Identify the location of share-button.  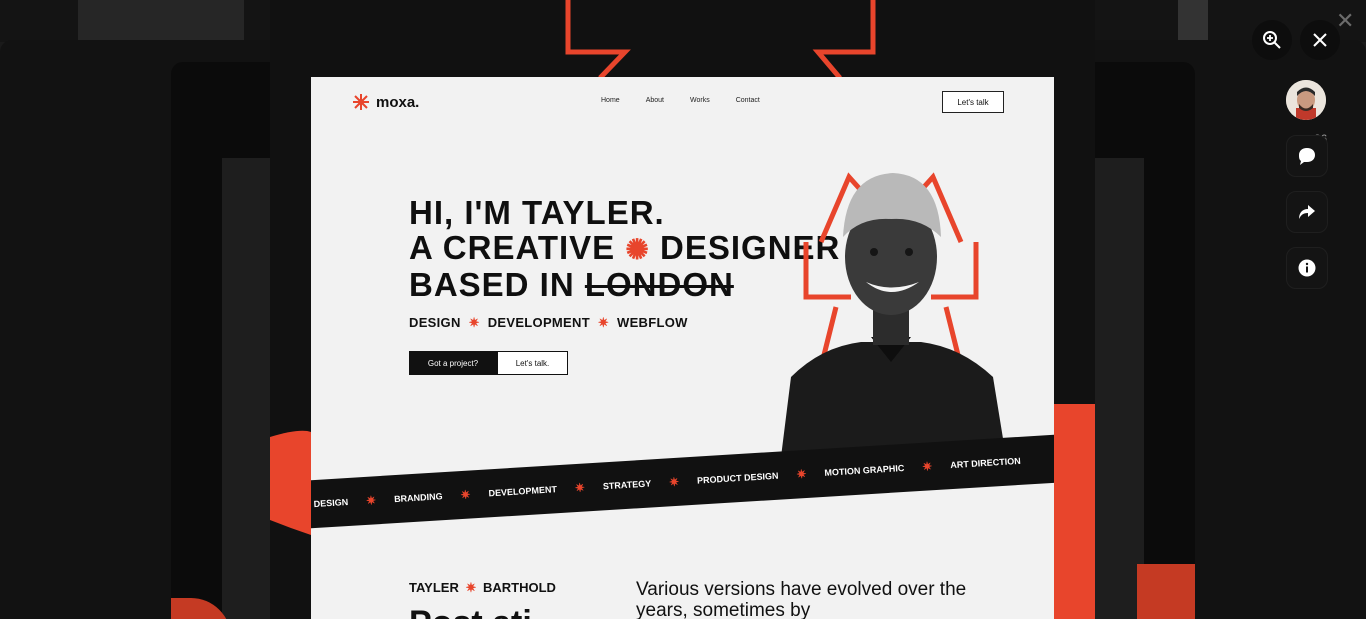
(1307, 212).